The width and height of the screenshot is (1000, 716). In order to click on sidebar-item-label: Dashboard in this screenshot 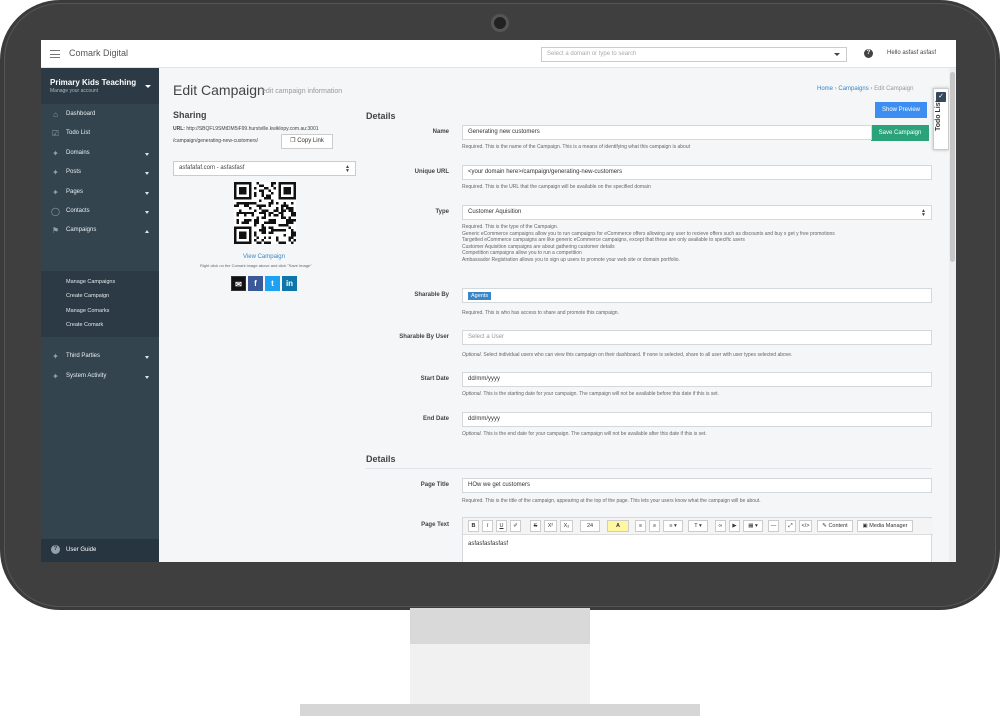, I will do `click(81, 114)`.